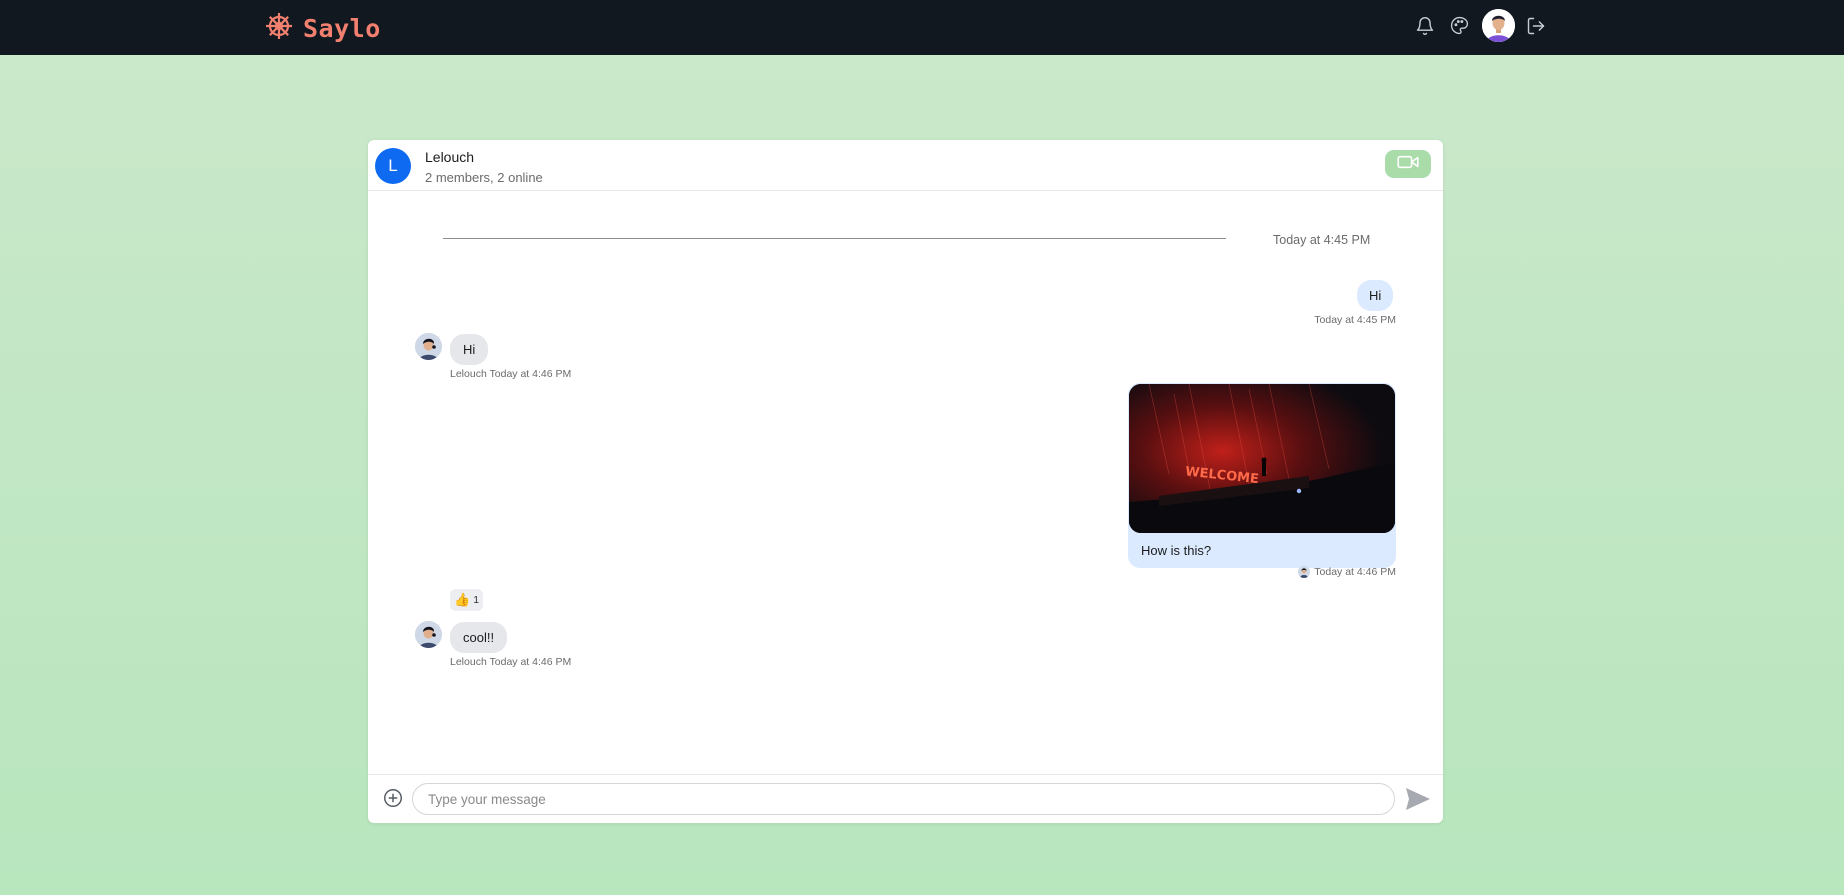 Image resolution: width=1844 pixels, height=895 pixels. I want to click on add-attachment-button, so click(393, 798).